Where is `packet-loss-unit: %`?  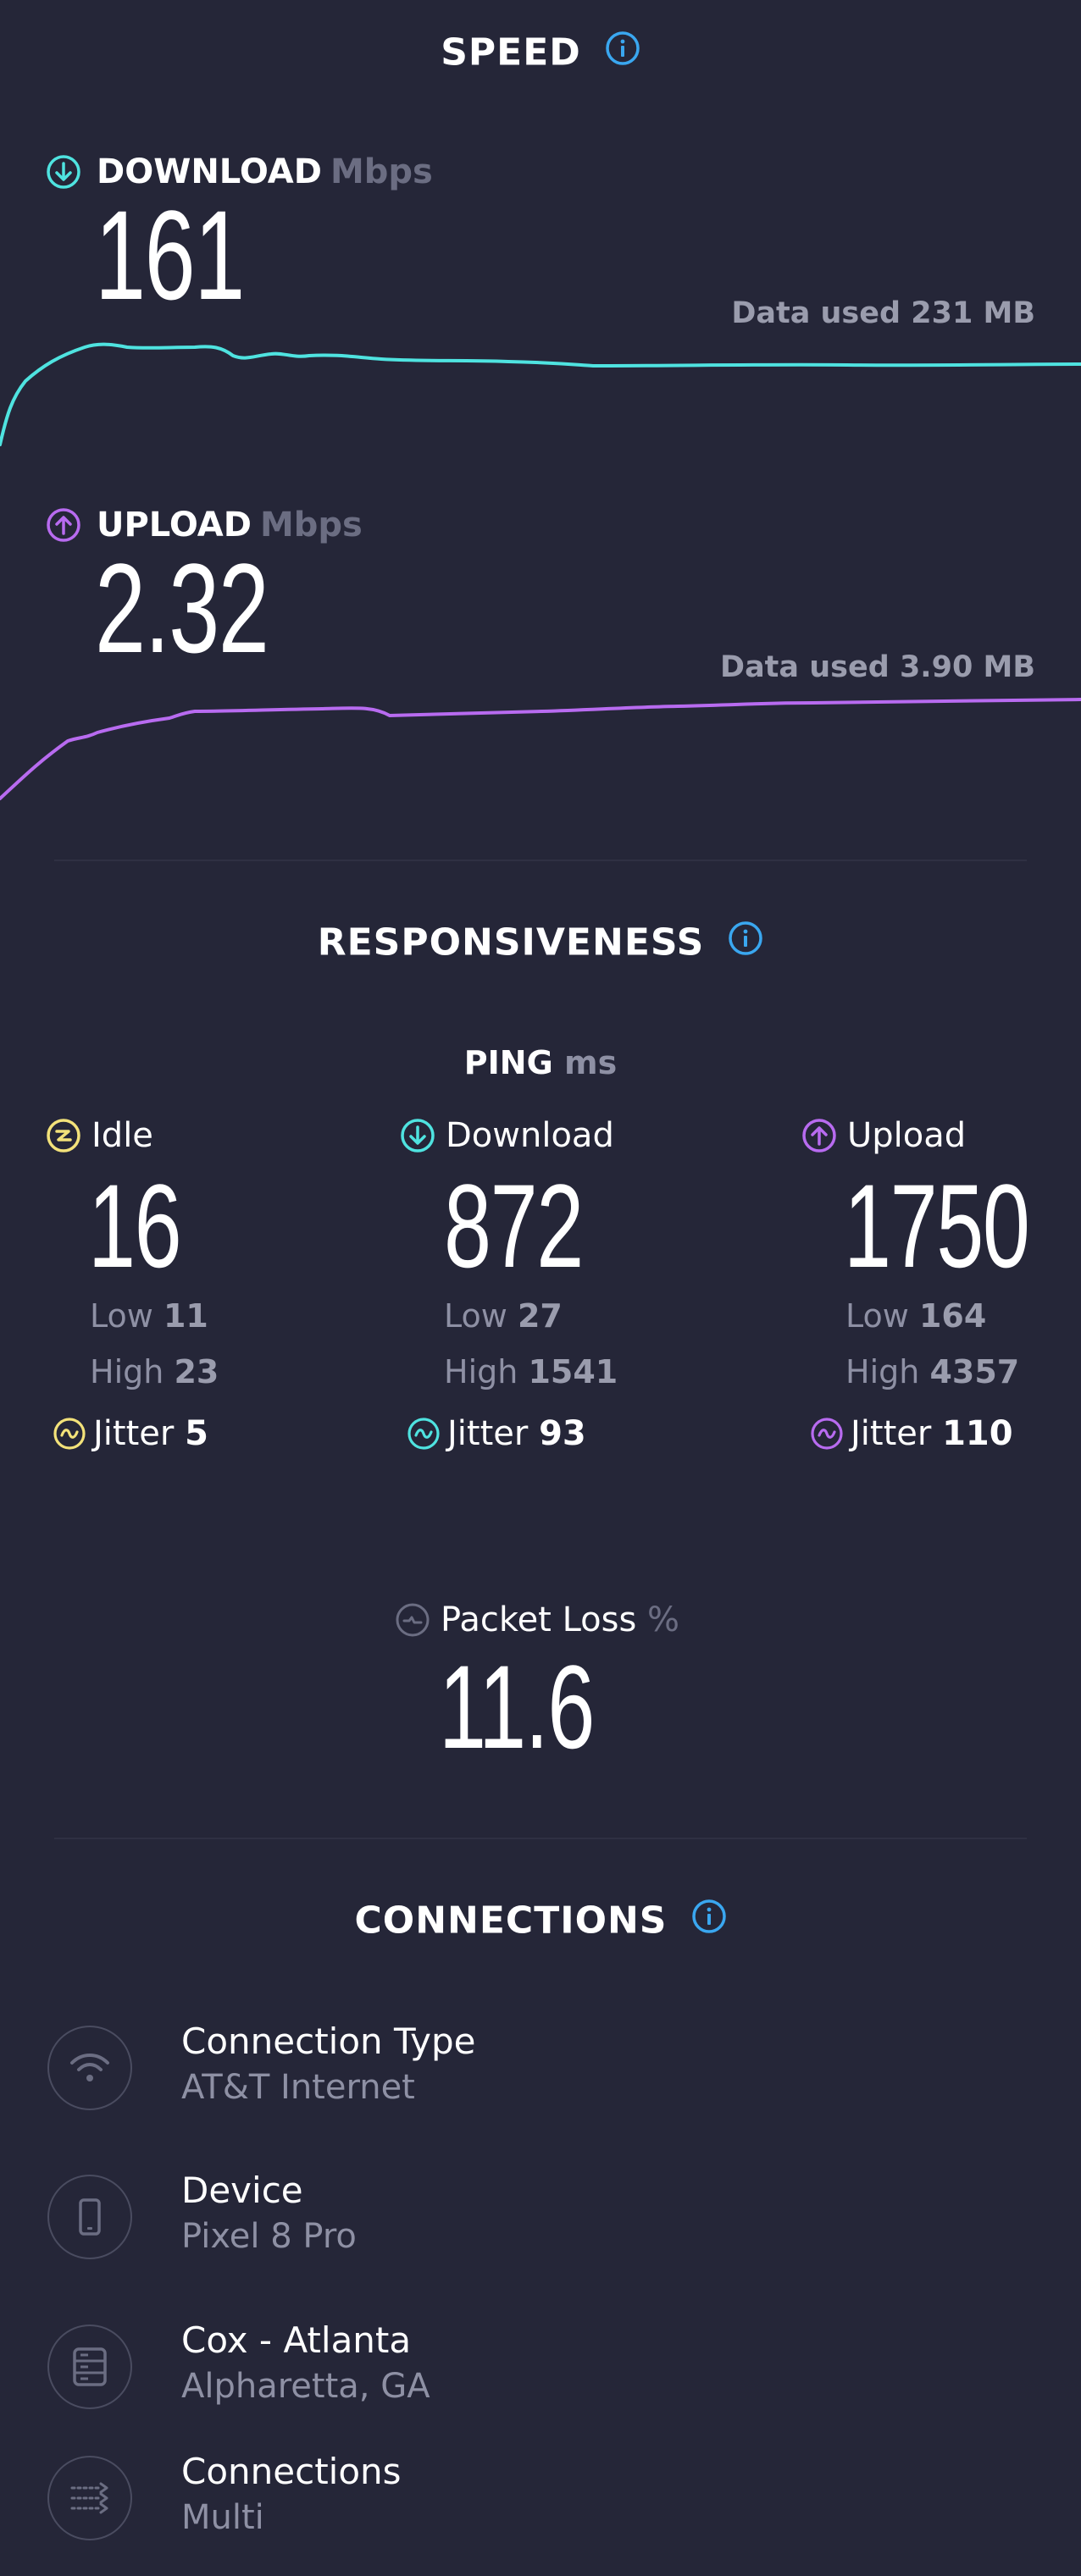
packet-loss-unit: % is located at coordinates (663, 1619).